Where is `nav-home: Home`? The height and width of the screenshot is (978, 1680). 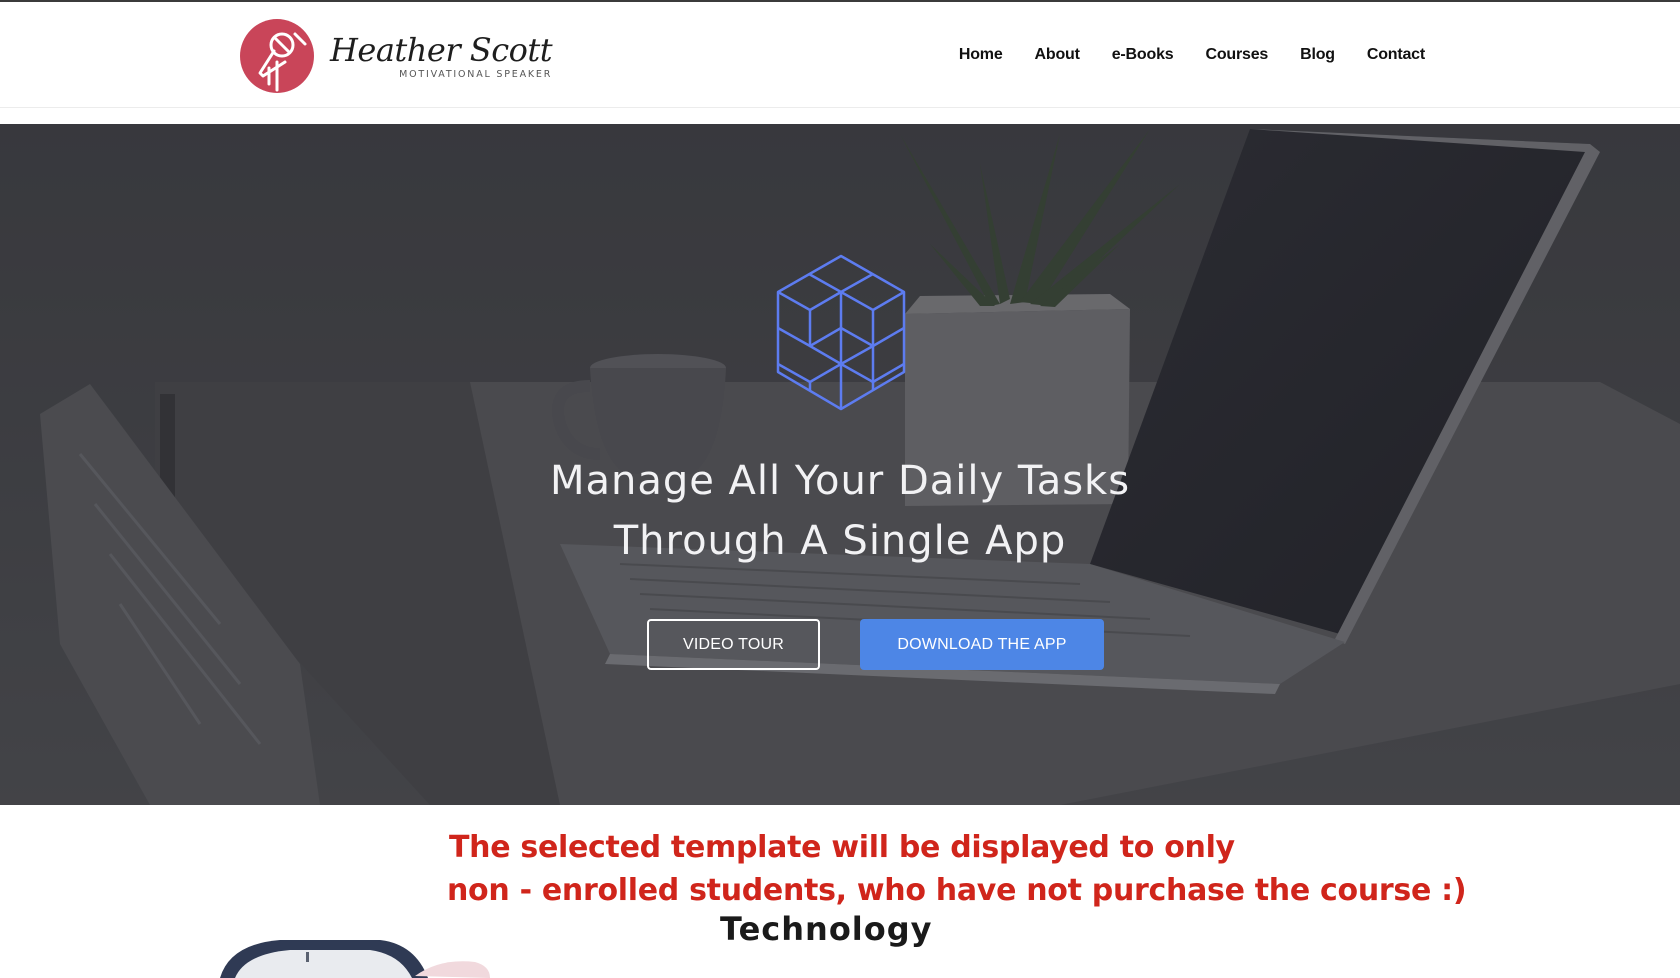
nav-home: Home is located at coordinates (981, 55).